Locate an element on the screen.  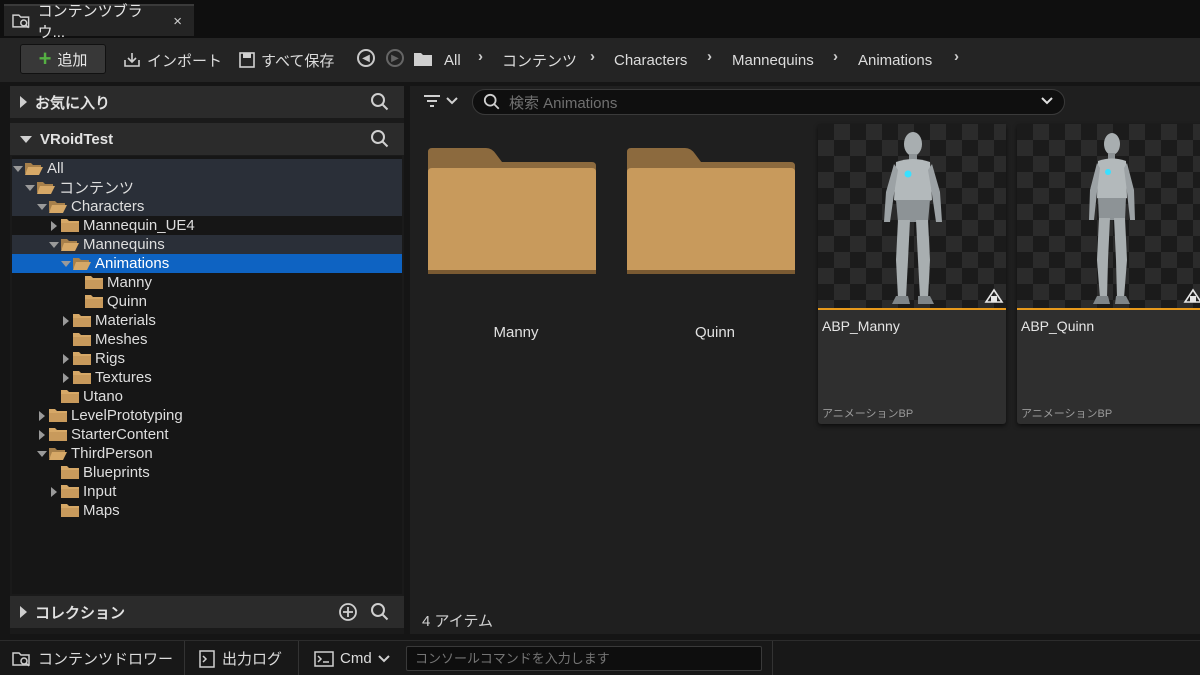
tree-item-utano: Utano is located at coordinates (207, 396).